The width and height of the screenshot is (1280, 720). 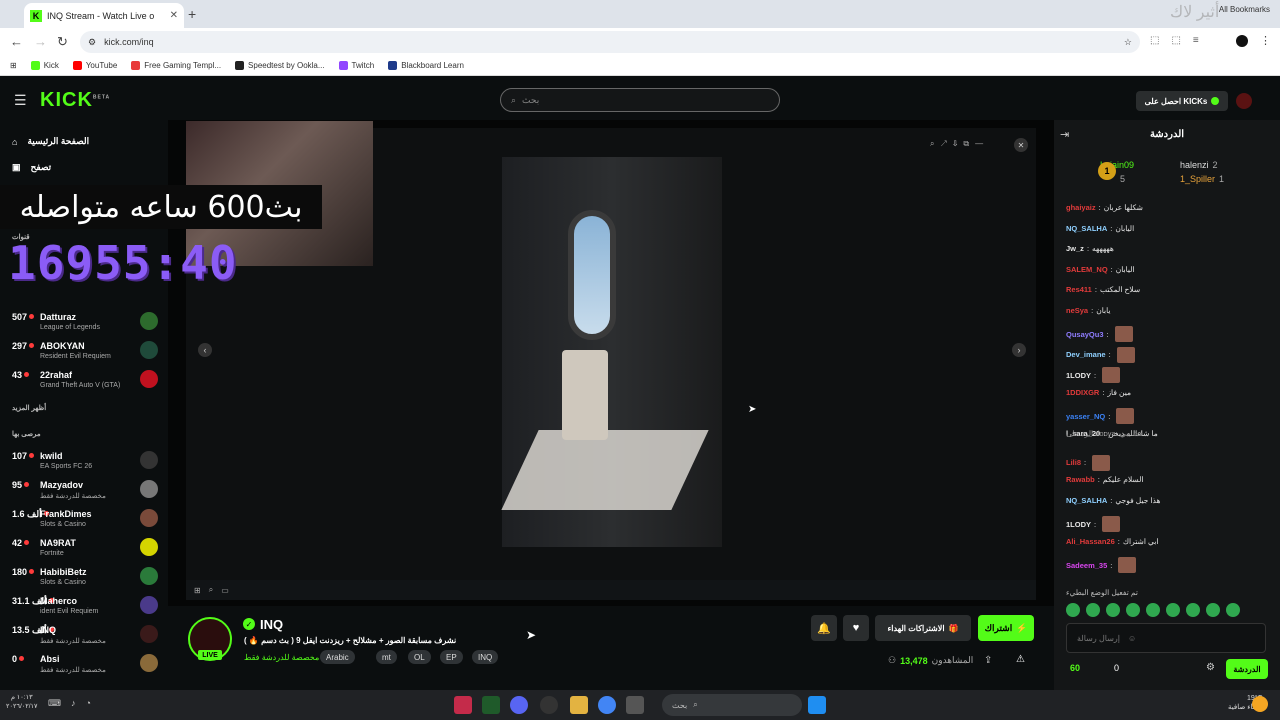 What do you see at coordinates (75, 100) in the screenshot?
I see `kick-logo: KICKBETA` at bounding box center [75, 100].